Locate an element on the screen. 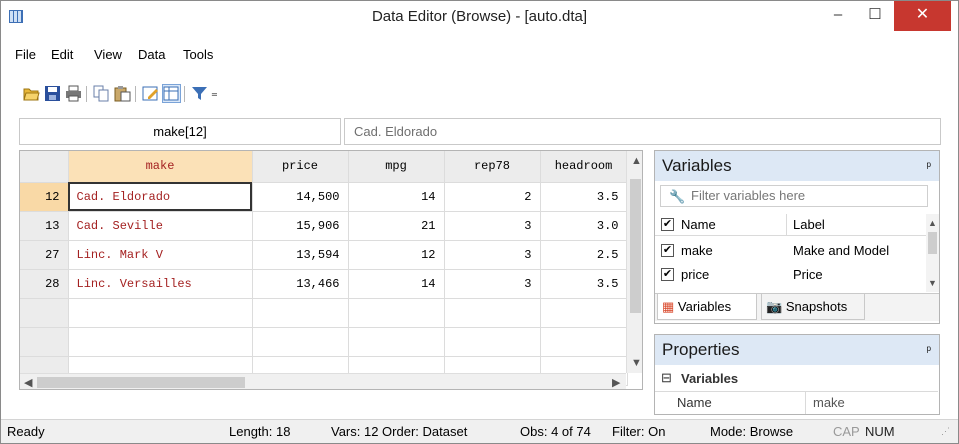  cell-price: 15,906 is located at coordinates (300, 226).